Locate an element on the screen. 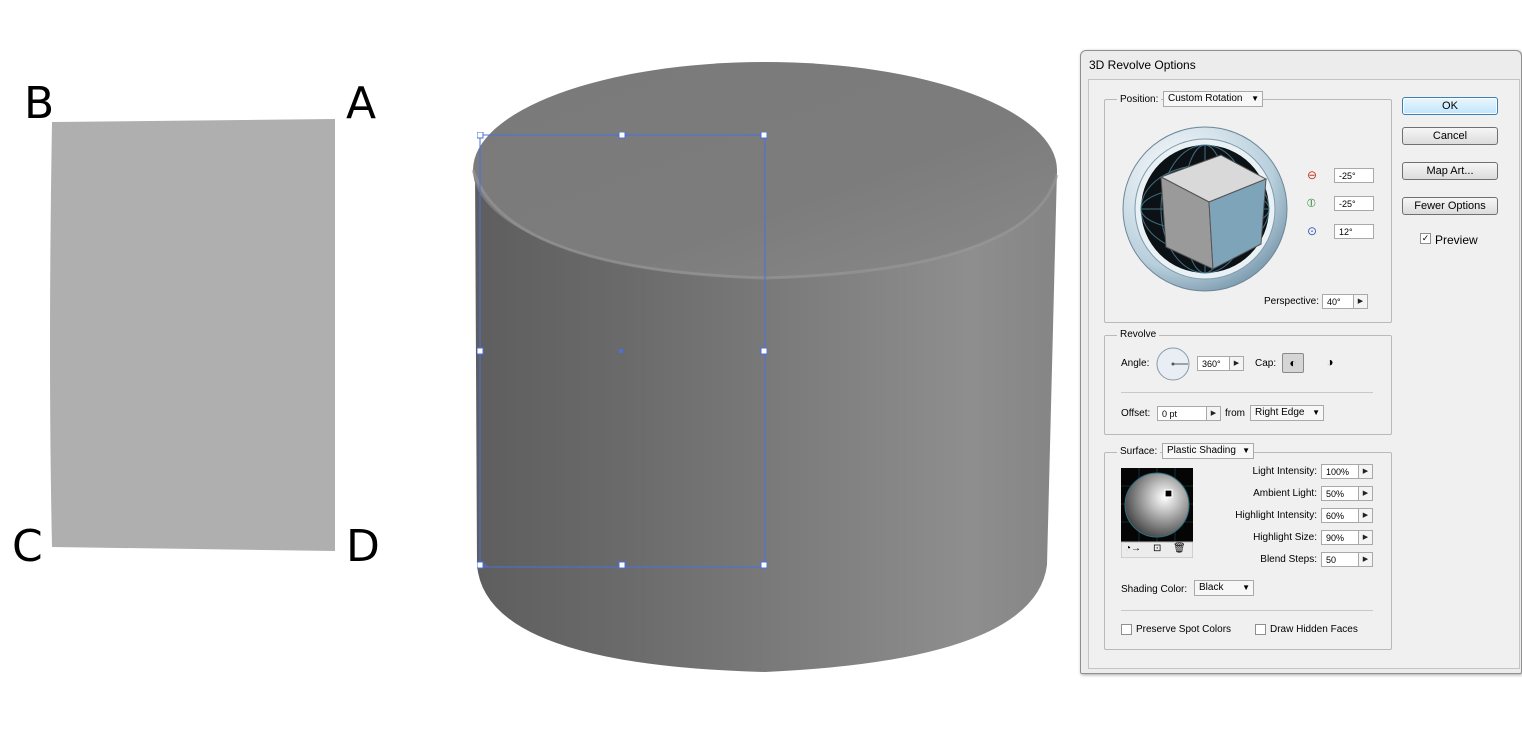 The width and height of the screenshot is (1522, 735). rotate-x-field: -25° is located at coordinates (1354, 175).